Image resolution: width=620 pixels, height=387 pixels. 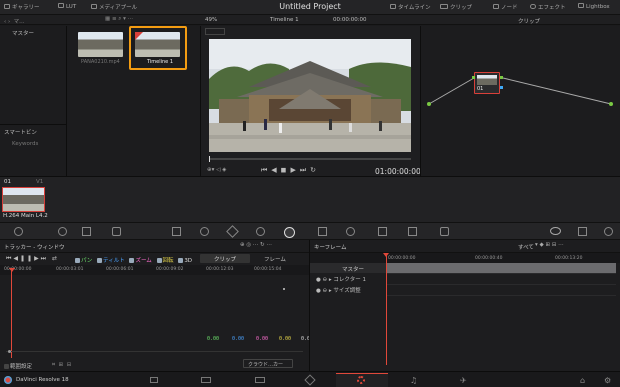 What do you see at coordinates (116, 231) in the screenshot?
I see `rgb-mixer-icon` at bounding box center [116, 231].